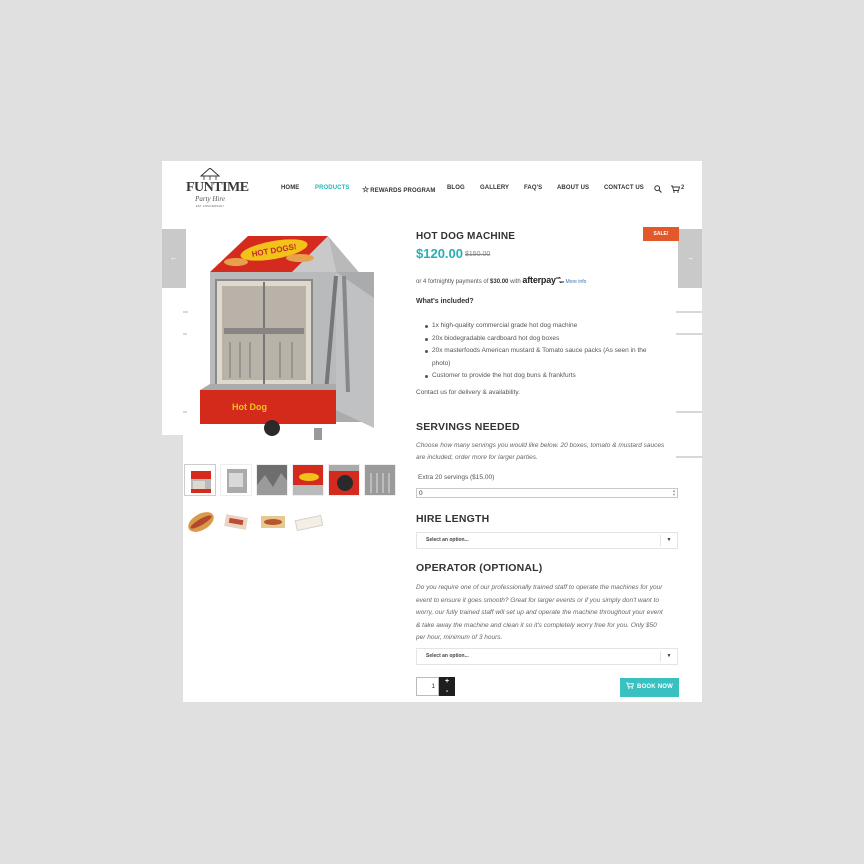 The image size is (864, 864). I want to click on product-base-text: Hot Dog, so click(249, 407).